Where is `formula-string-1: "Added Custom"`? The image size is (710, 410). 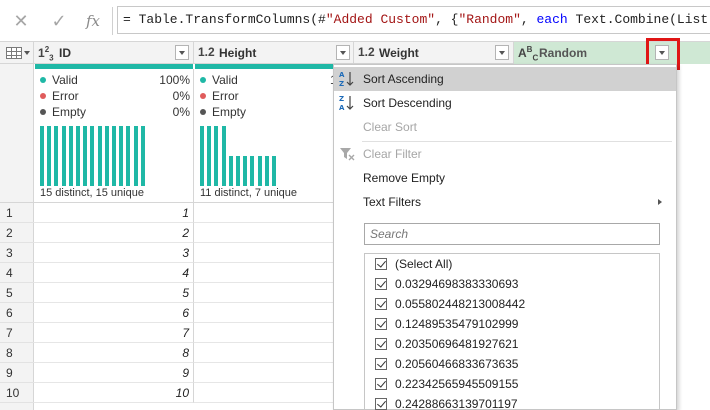 formula-string-1: "Added Custom" is located at coordinates (380, 19).